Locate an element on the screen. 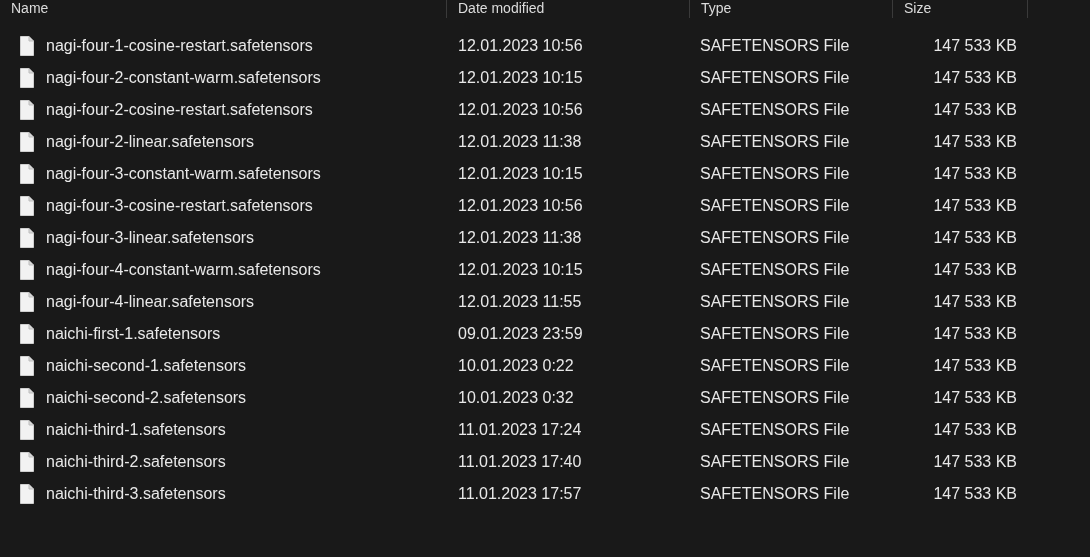 The width and height of the screenshot is (1090, 557). file-name: nagi-four-2-linear.safetensors is located at coordinates (150, 142).